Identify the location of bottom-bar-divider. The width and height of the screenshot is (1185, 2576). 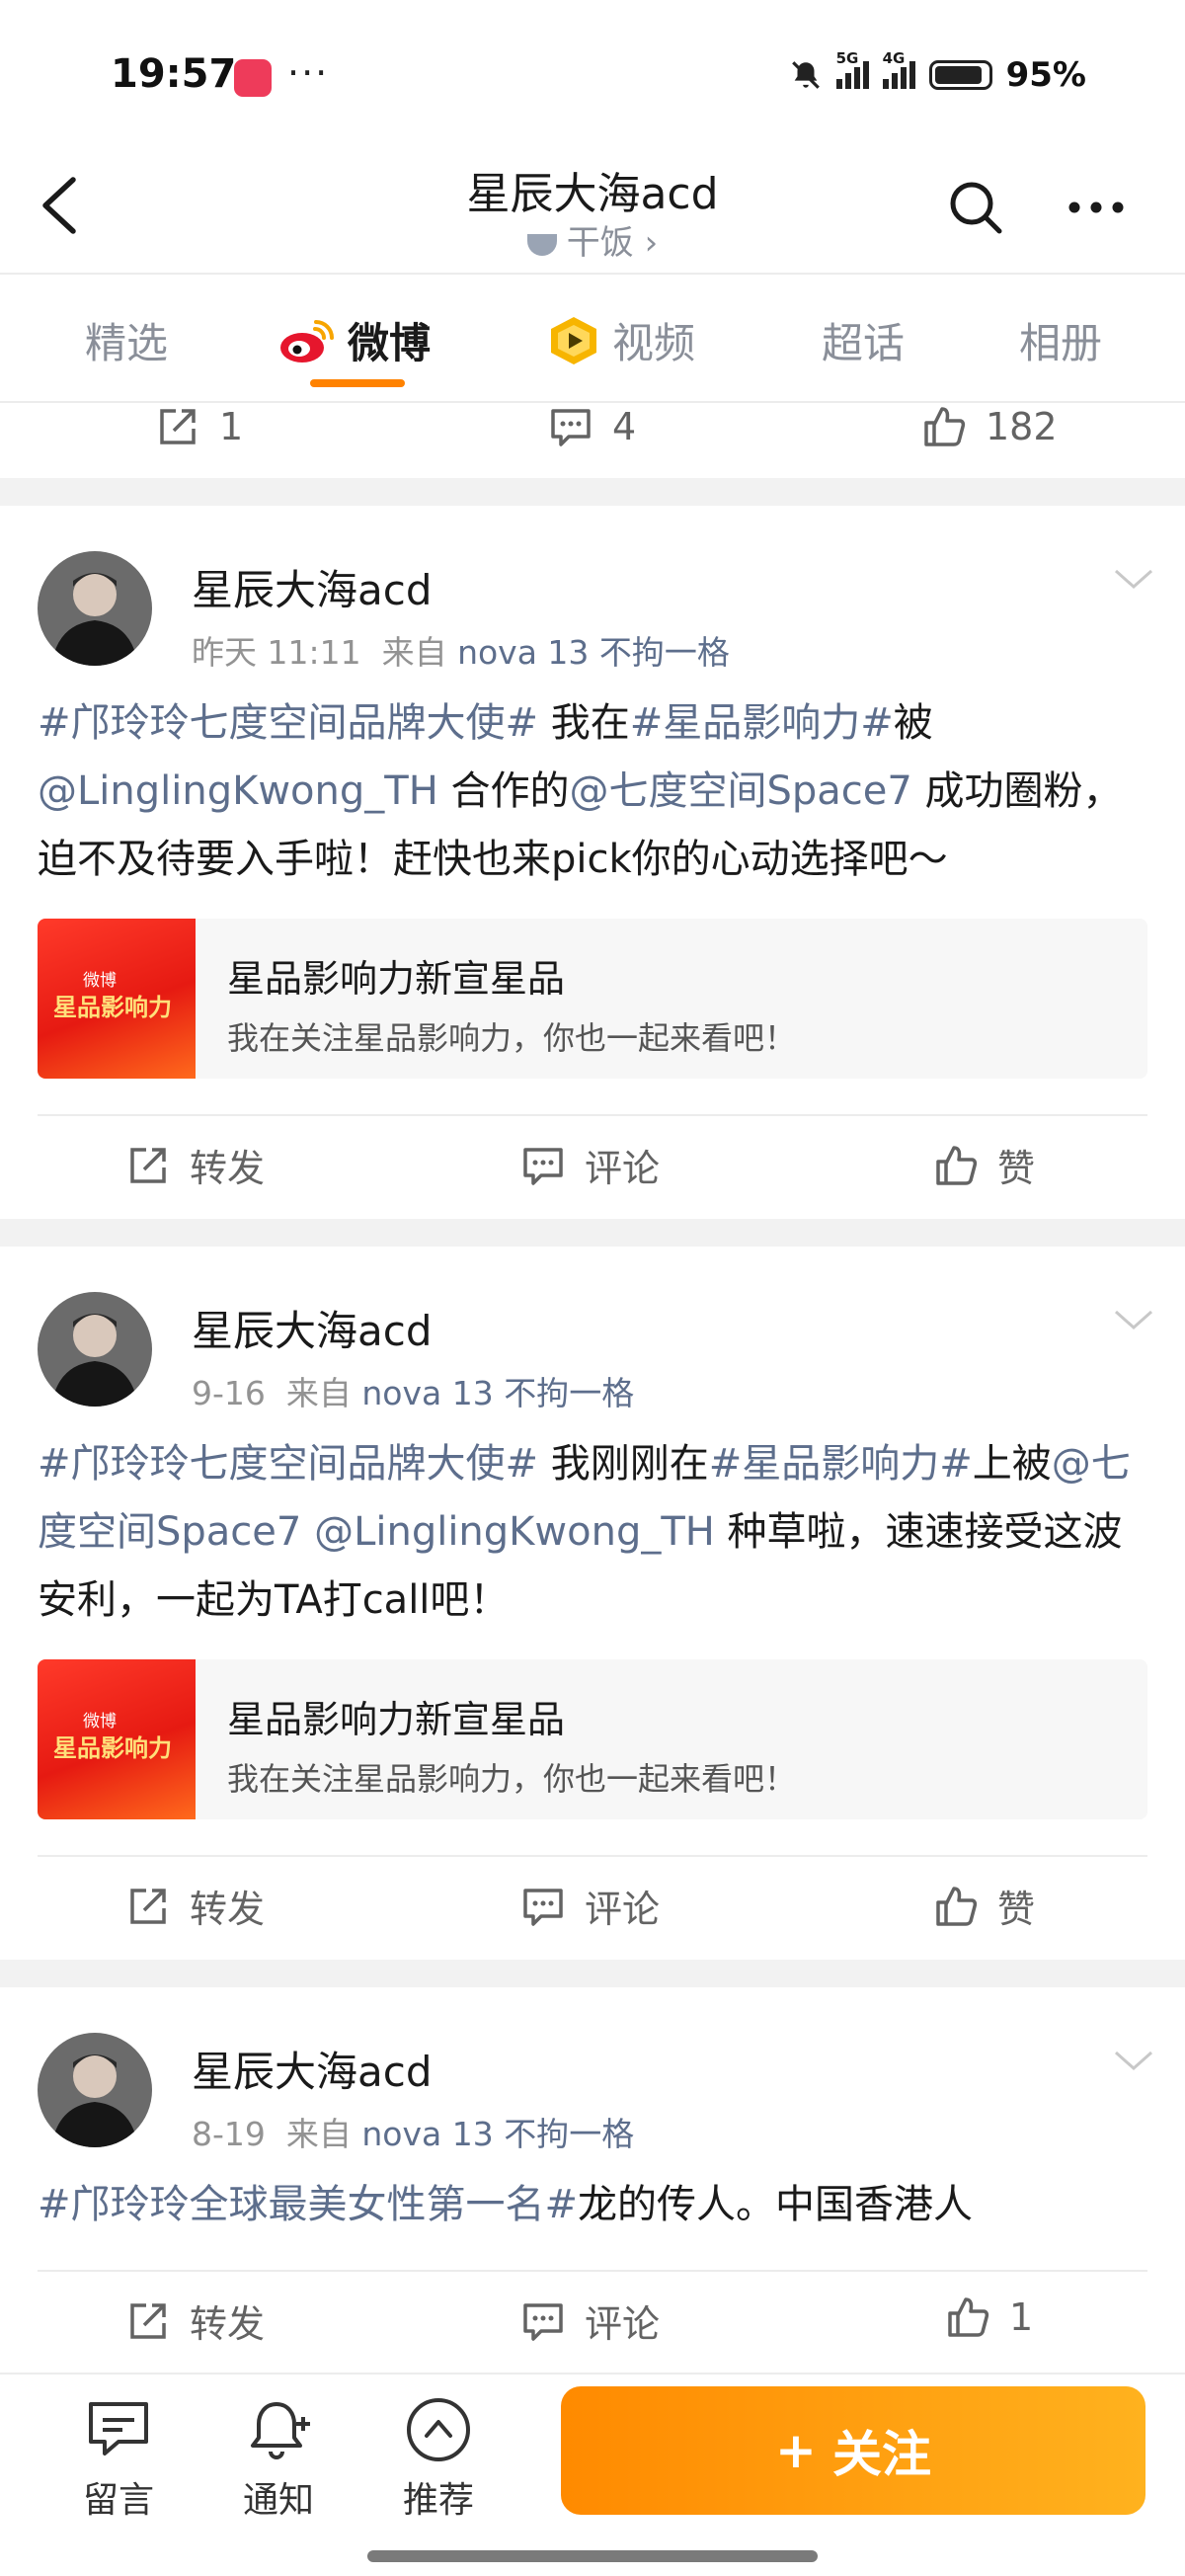
(592, 2374).